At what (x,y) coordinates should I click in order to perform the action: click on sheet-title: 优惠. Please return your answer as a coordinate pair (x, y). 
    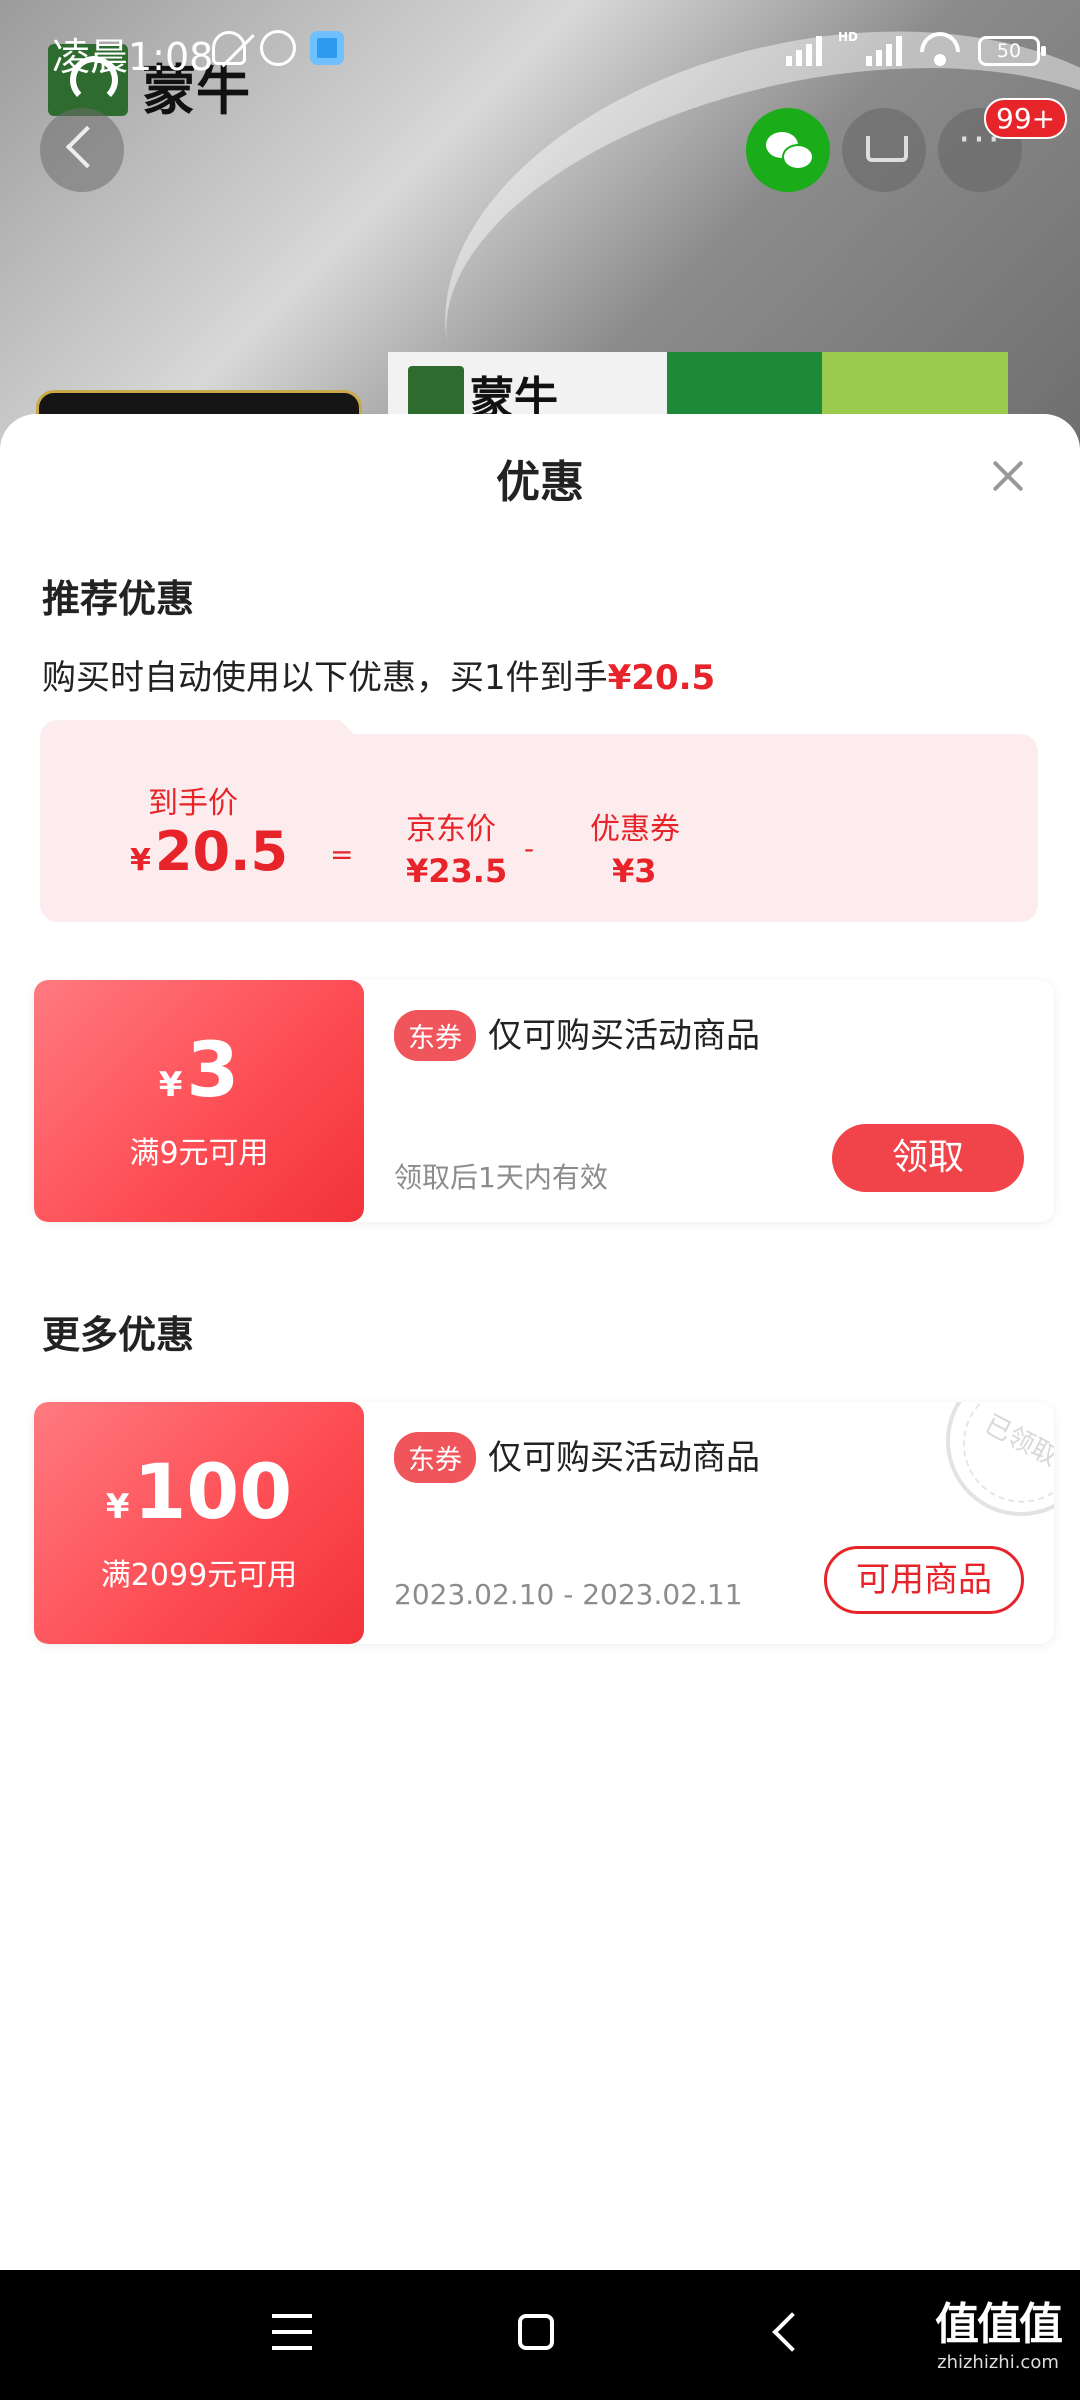
    Looking at the image, I should click on (540, 482).